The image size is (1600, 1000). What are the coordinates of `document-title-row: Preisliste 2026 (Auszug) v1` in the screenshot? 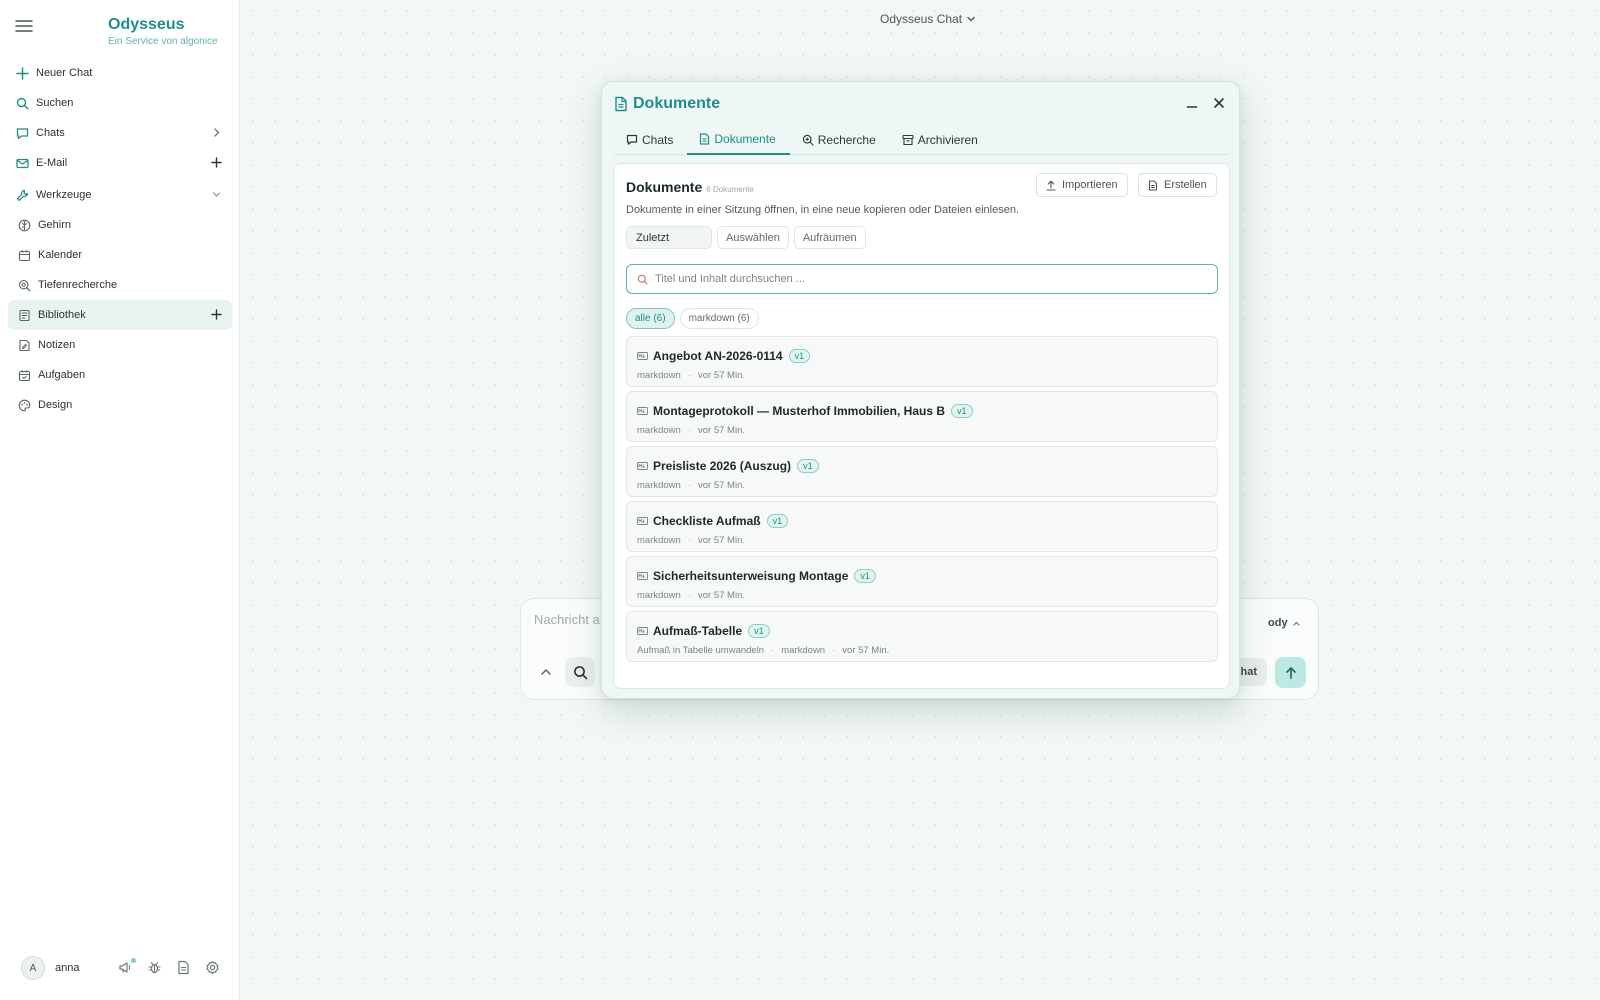 It's located at (728, 466).